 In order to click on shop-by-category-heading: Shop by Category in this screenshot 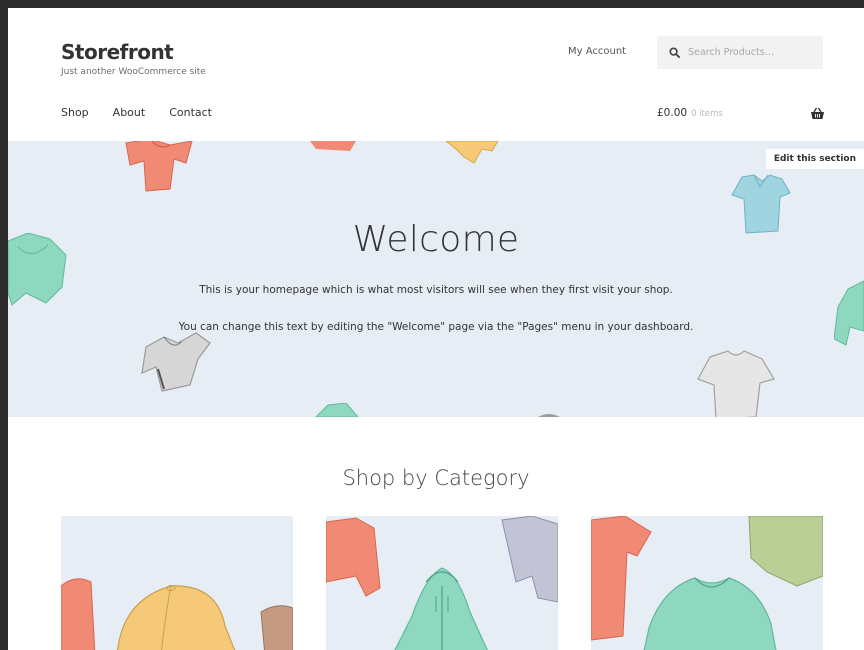, I will do `click(436, 478)`.